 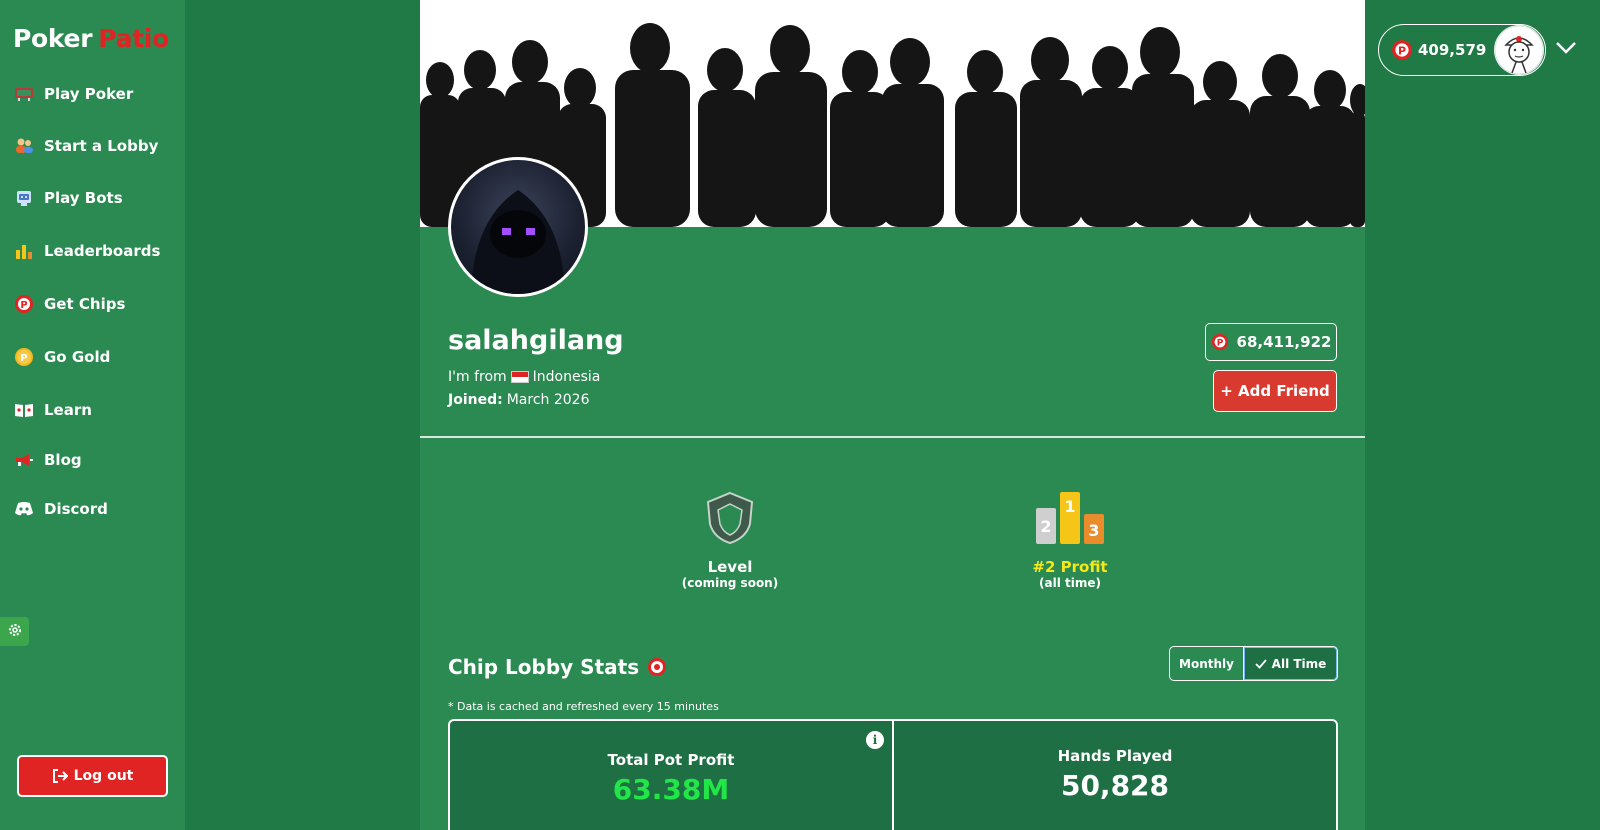 I want to click on sidebar-item-label: Blog, so click(x=63, y=460).